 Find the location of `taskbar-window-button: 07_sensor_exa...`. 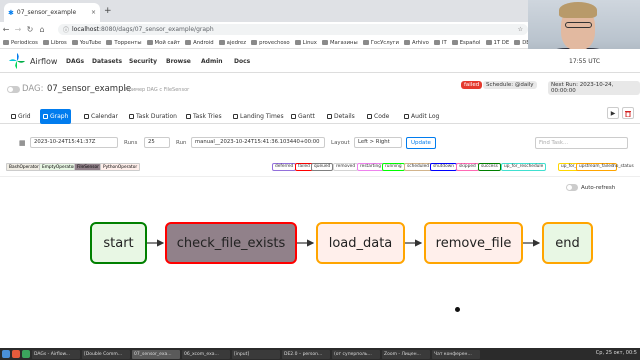

taskbar-window-button: 07_sensor_exa... is located at coordinates (156, 354).